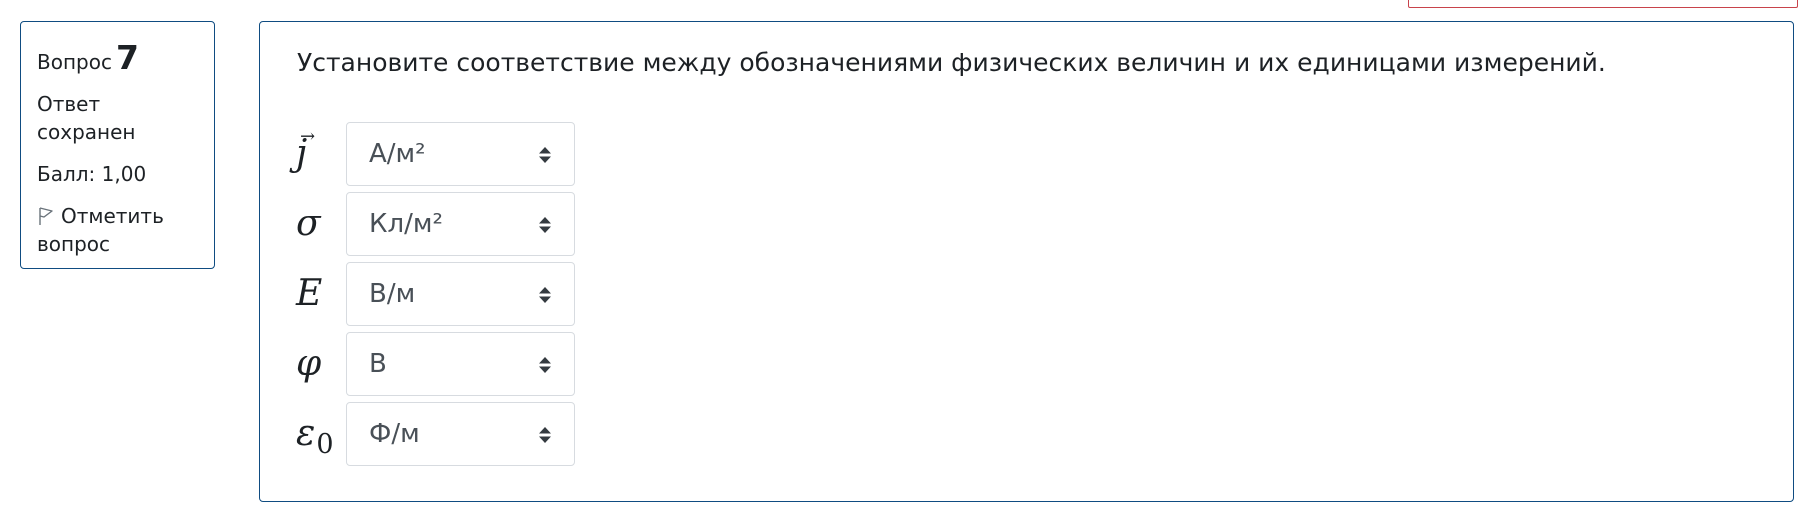 The height and width of the screenshot is (532, 1812). What do you see at coordinates (86, 132) in the screenshot?
I see `answer-state-line2: сохранен` at bounding box center [86, 132].